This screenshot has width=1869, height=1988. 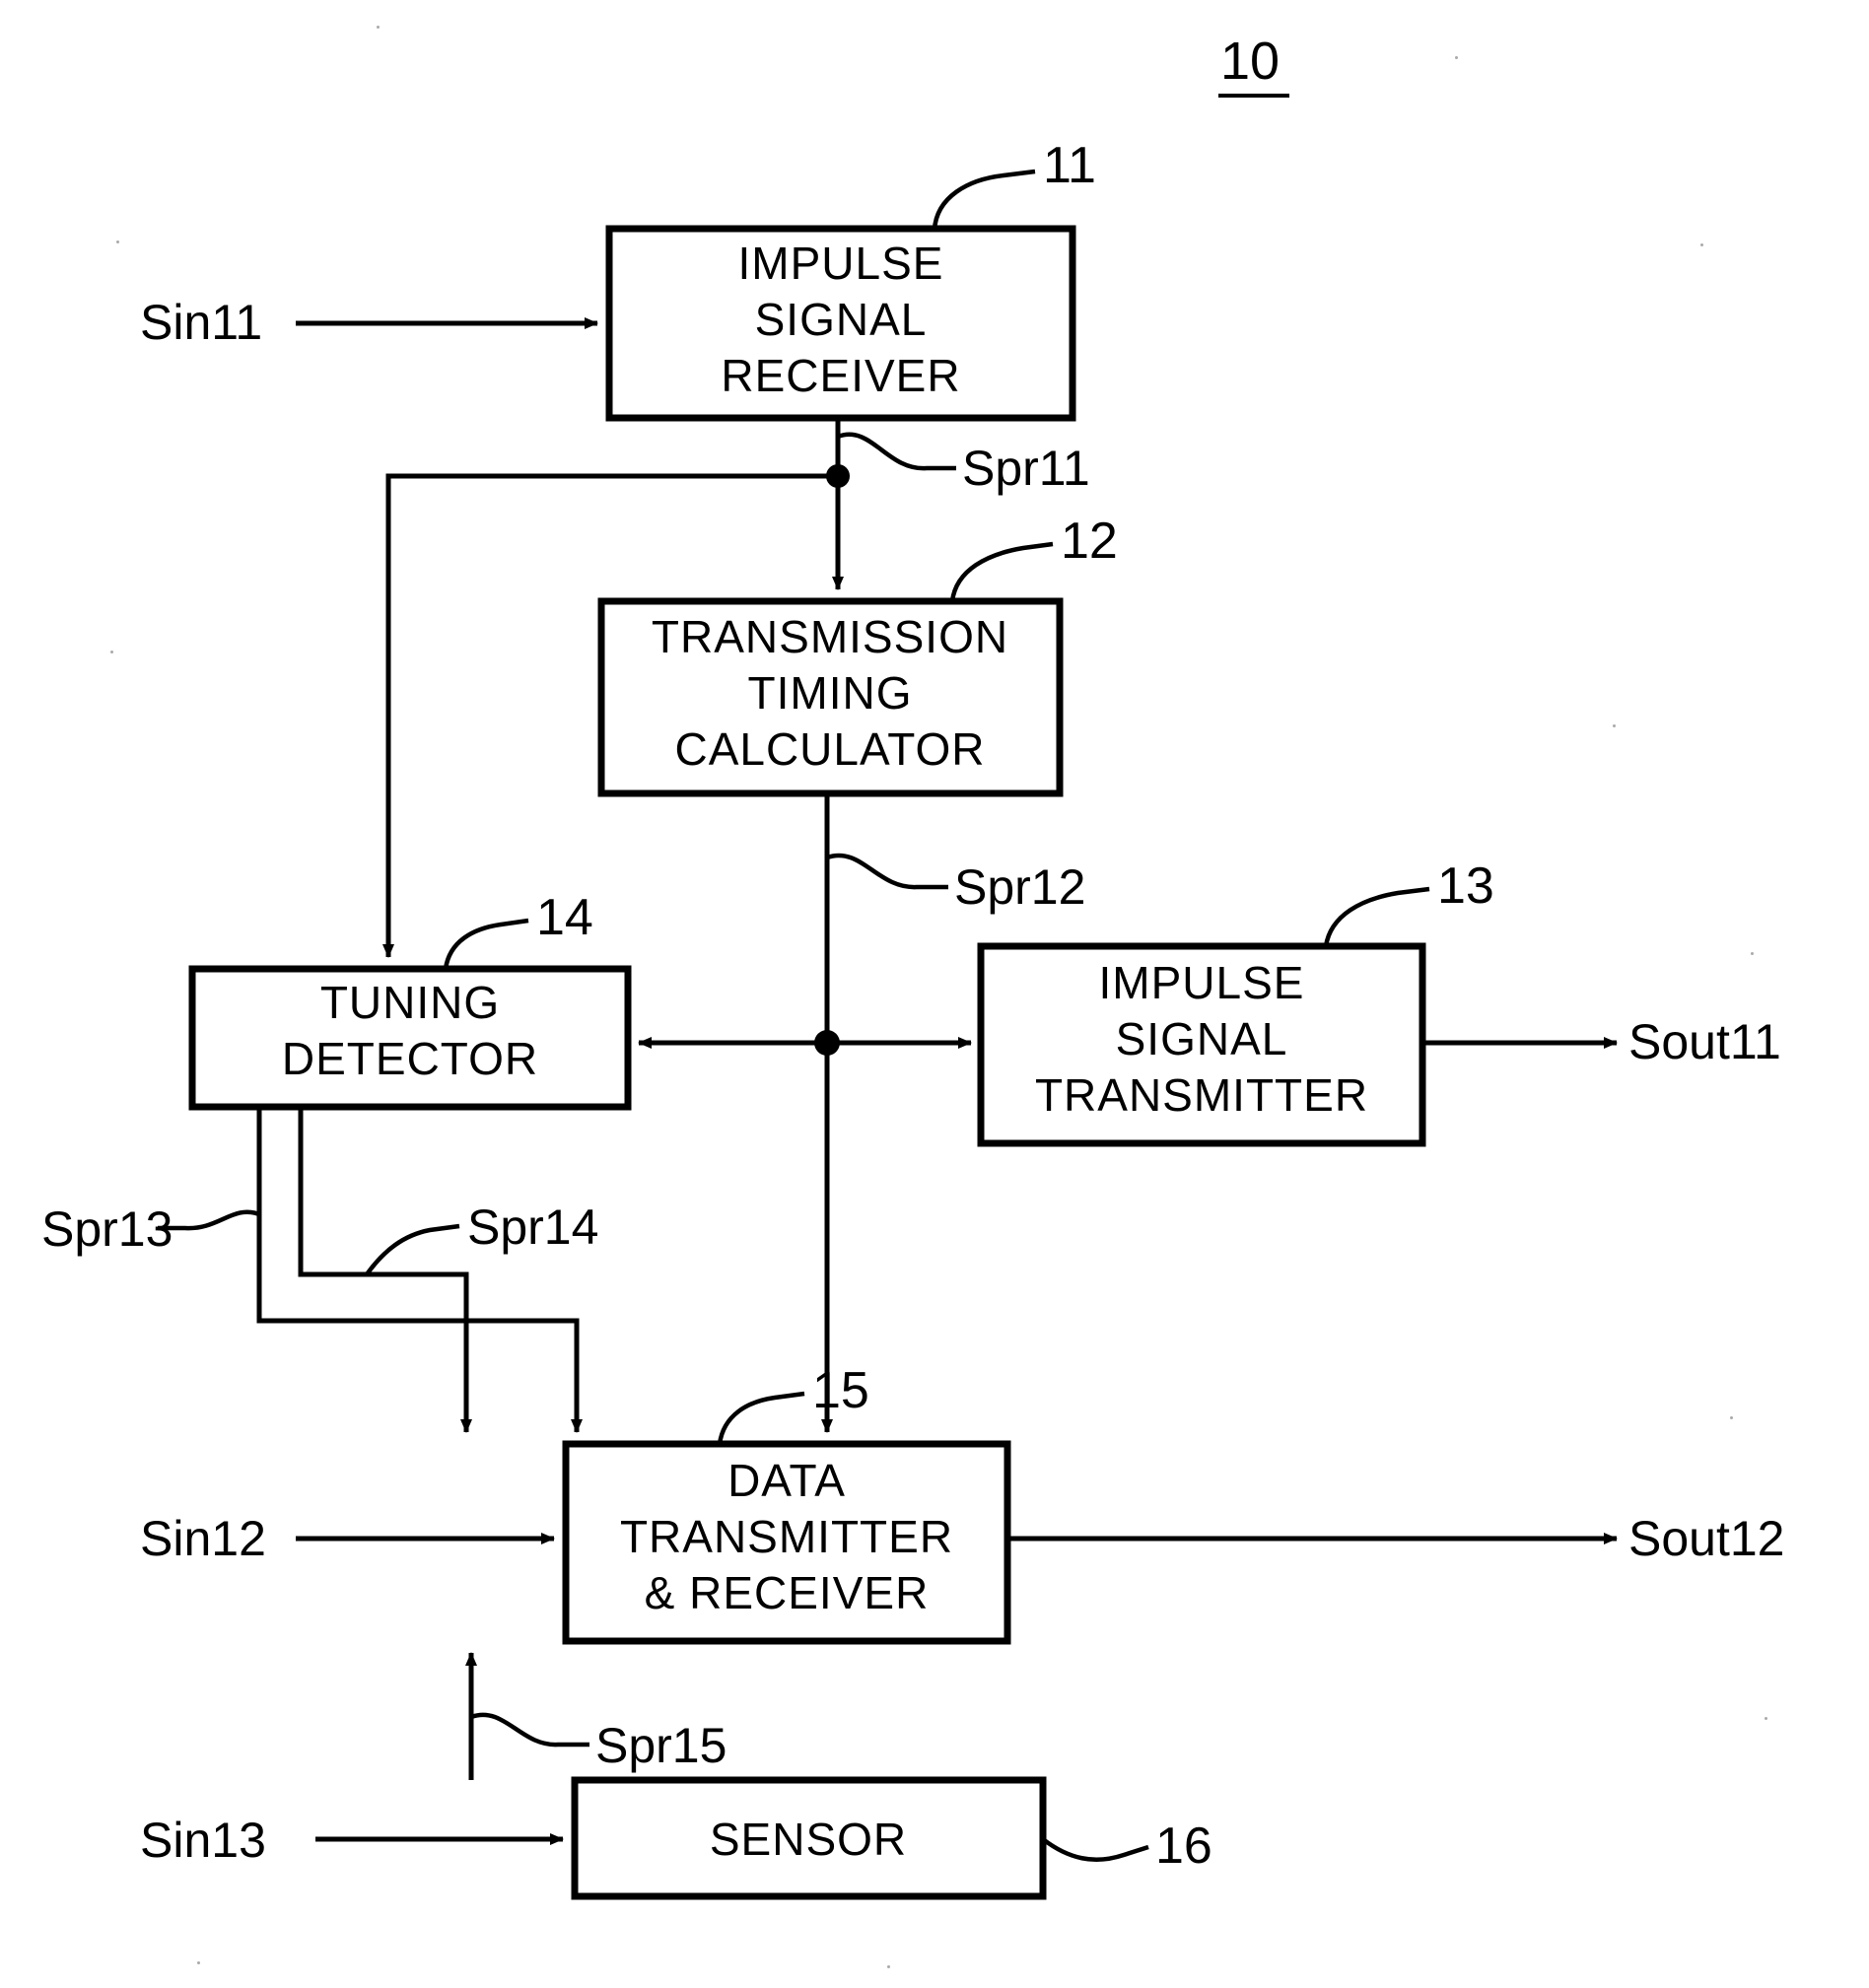 What do you see at coordinates (830, 749) in the screenshot?
I see `block-12-line-3: CALCULATOR` at bounding box center [830, 749].